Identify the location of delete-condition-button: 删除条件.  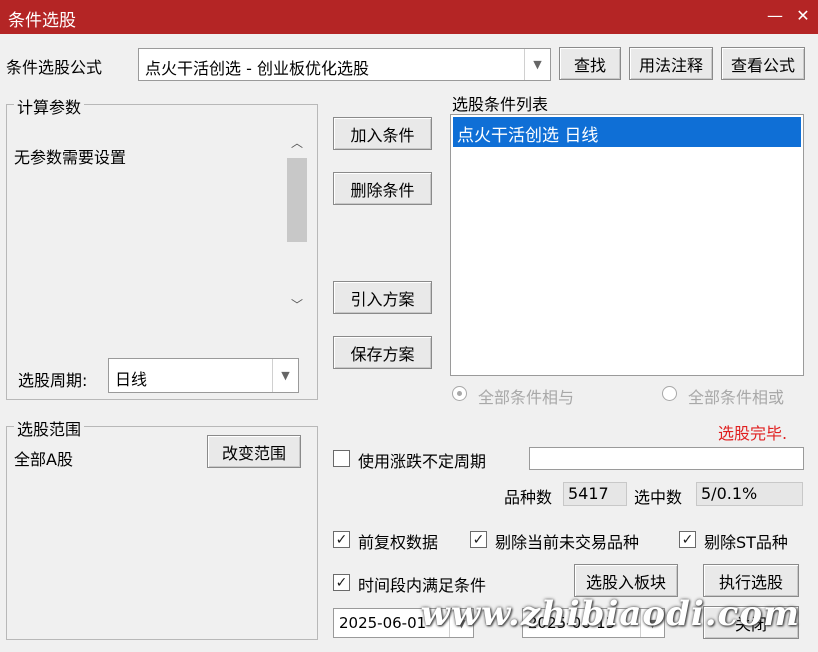
(382, 188).